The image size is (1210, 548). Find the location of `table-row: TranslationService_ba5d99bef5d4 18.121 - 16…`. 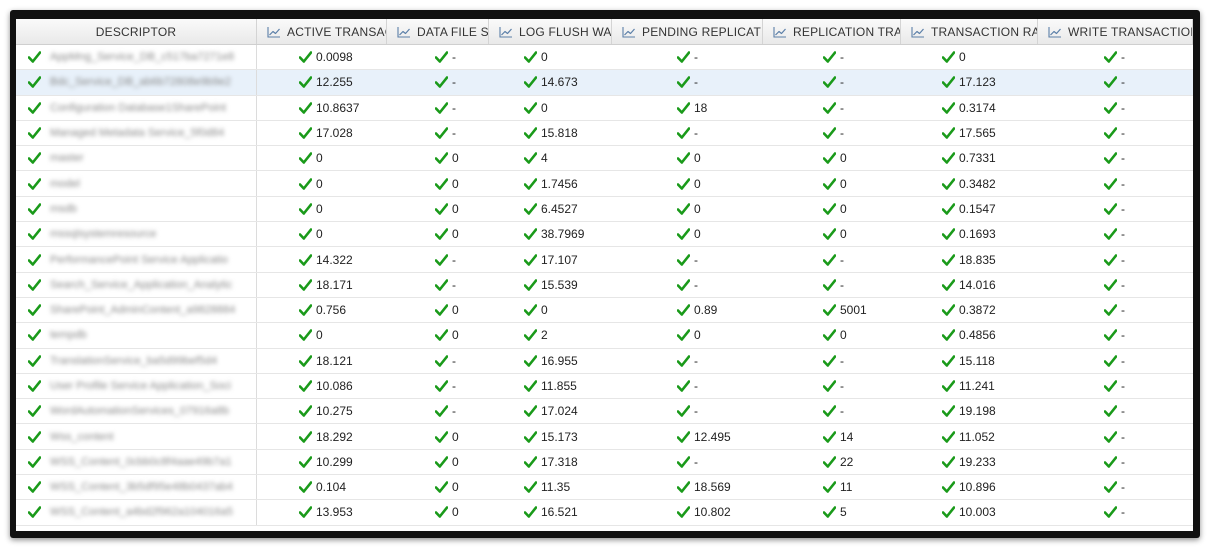

table-row: TranslationService_ba5d99bef5d4 18.121 - 16… is located at coordinates (604, 361).